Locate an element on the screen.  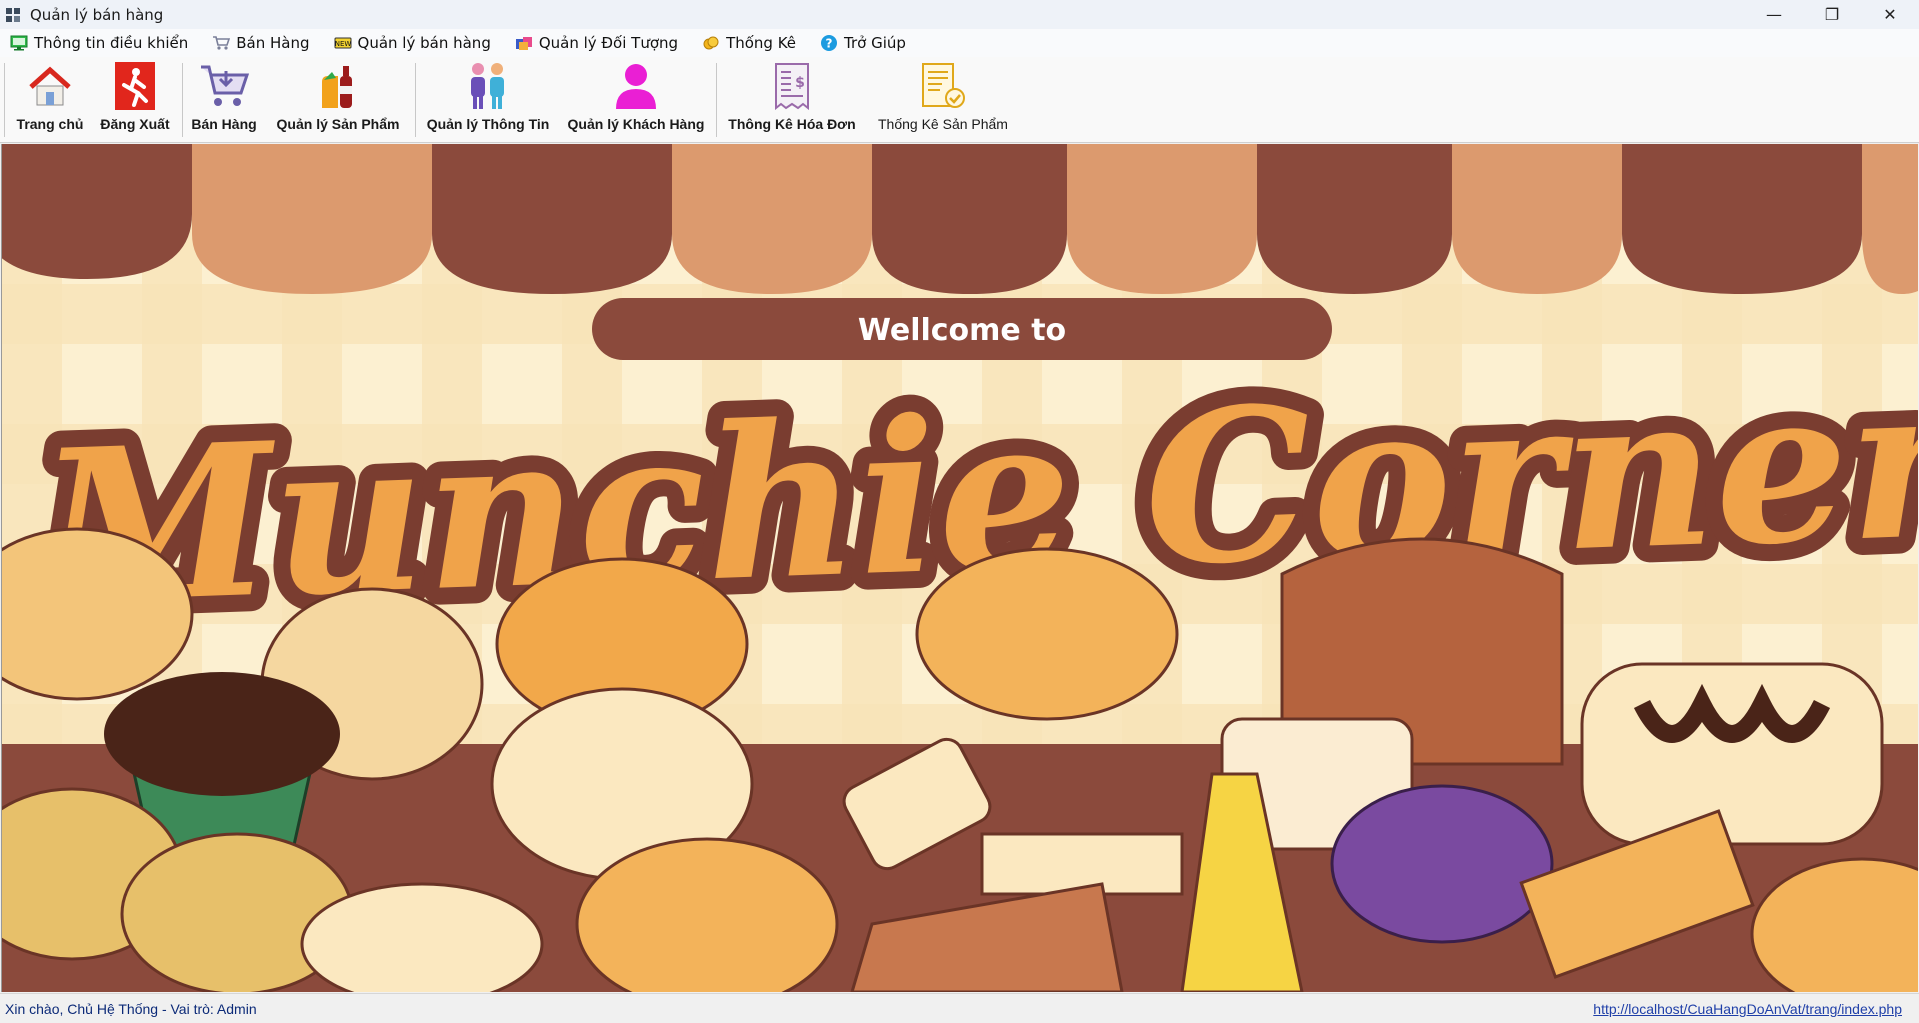
menu-control-info: Thông tin điều khiển is located at coordinates (99, 43).